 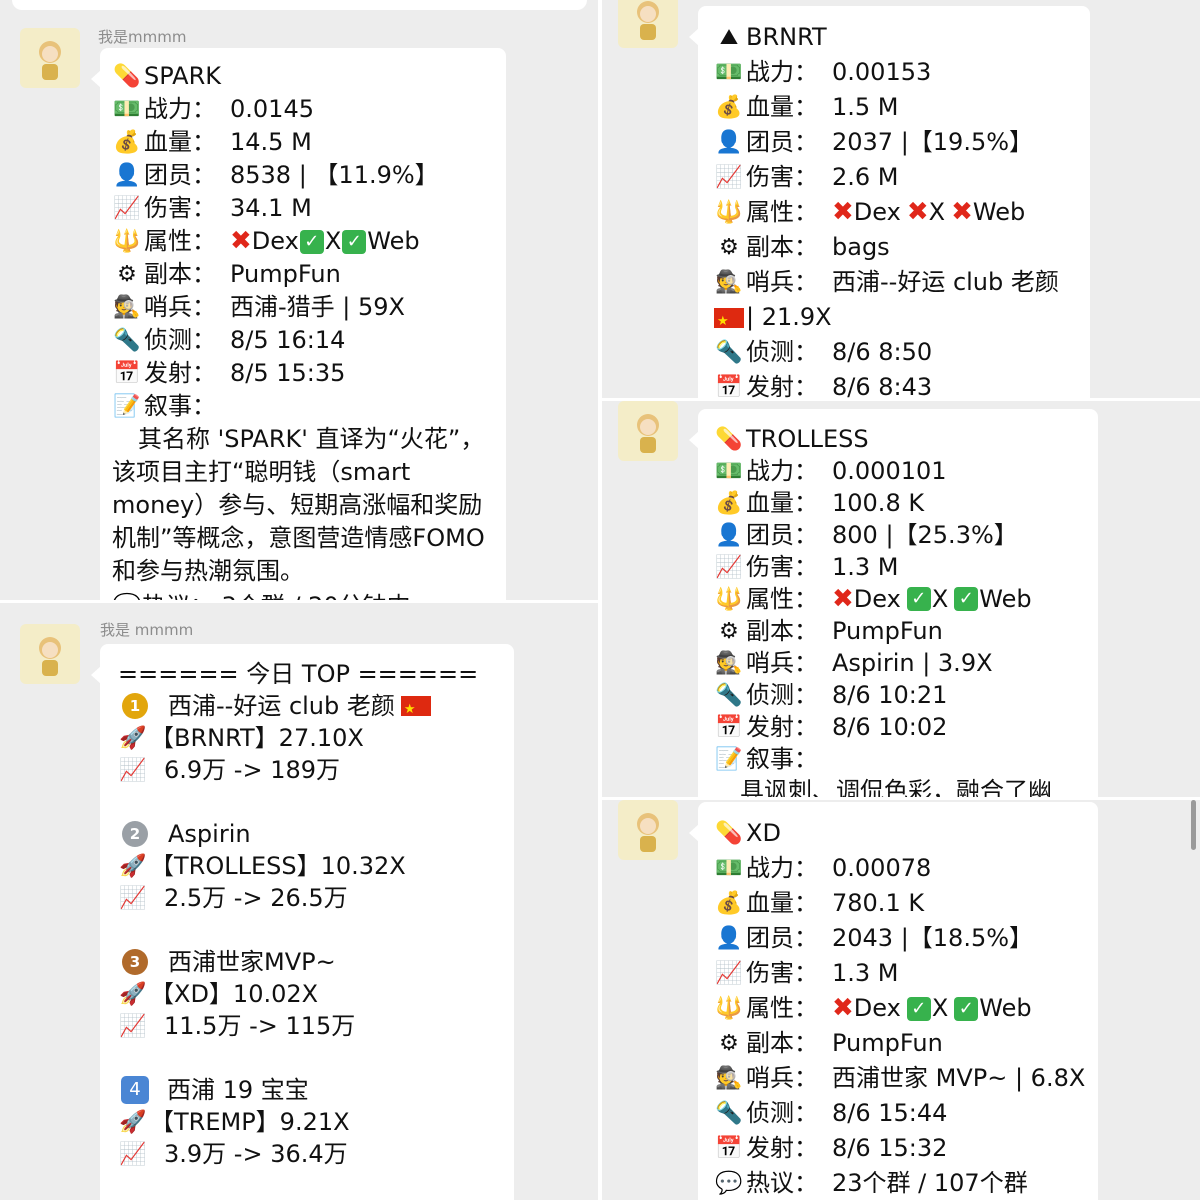 What do you see at coordinates (896, 177) in the screenshot?
I see `info-row: 📈 伤害： 2.6 M` at bounding box center [896, 177].